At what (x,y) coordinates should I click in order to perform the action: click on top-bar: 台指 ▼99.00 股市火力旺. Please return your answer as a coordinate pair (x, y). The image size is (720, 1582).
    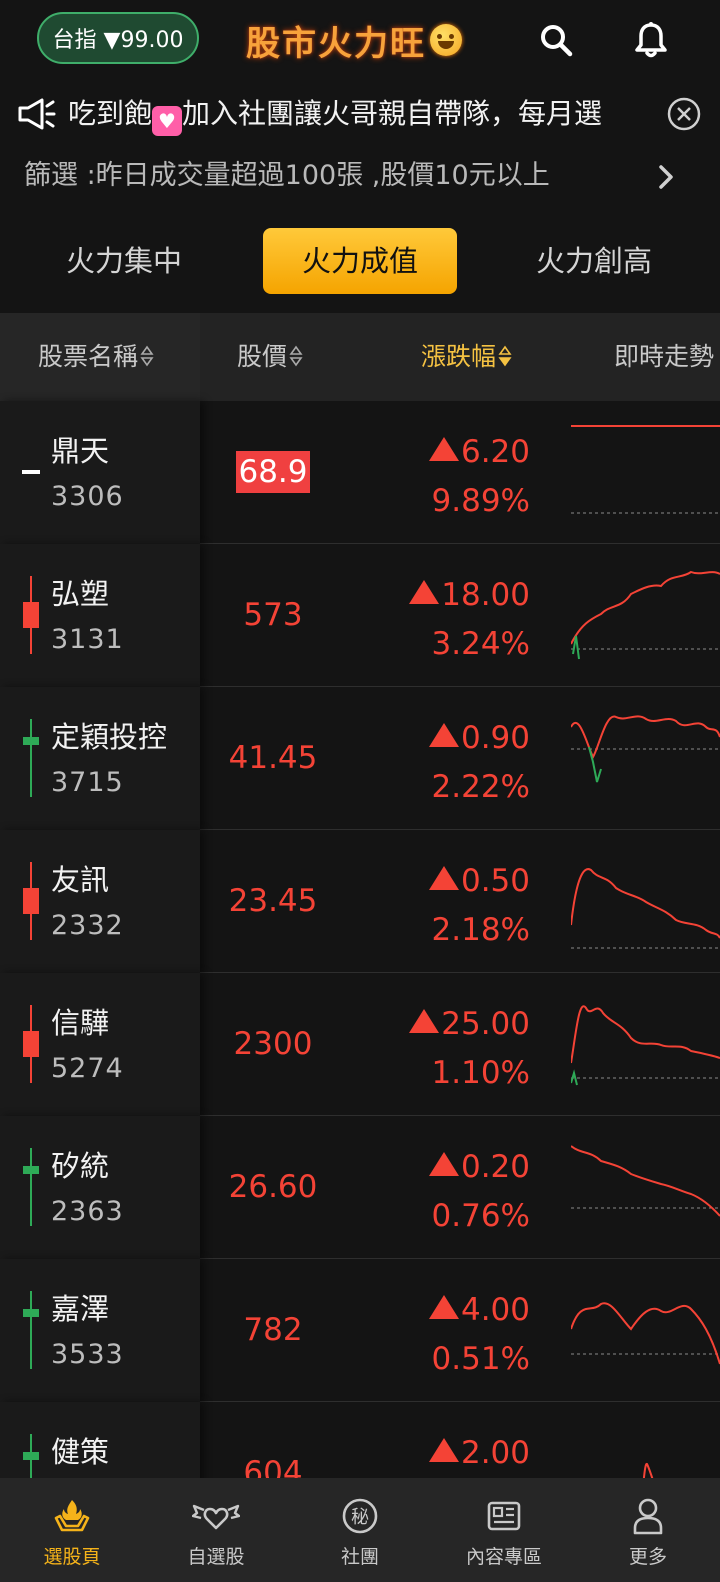
    Looking at the image, I should click on (360, 40).